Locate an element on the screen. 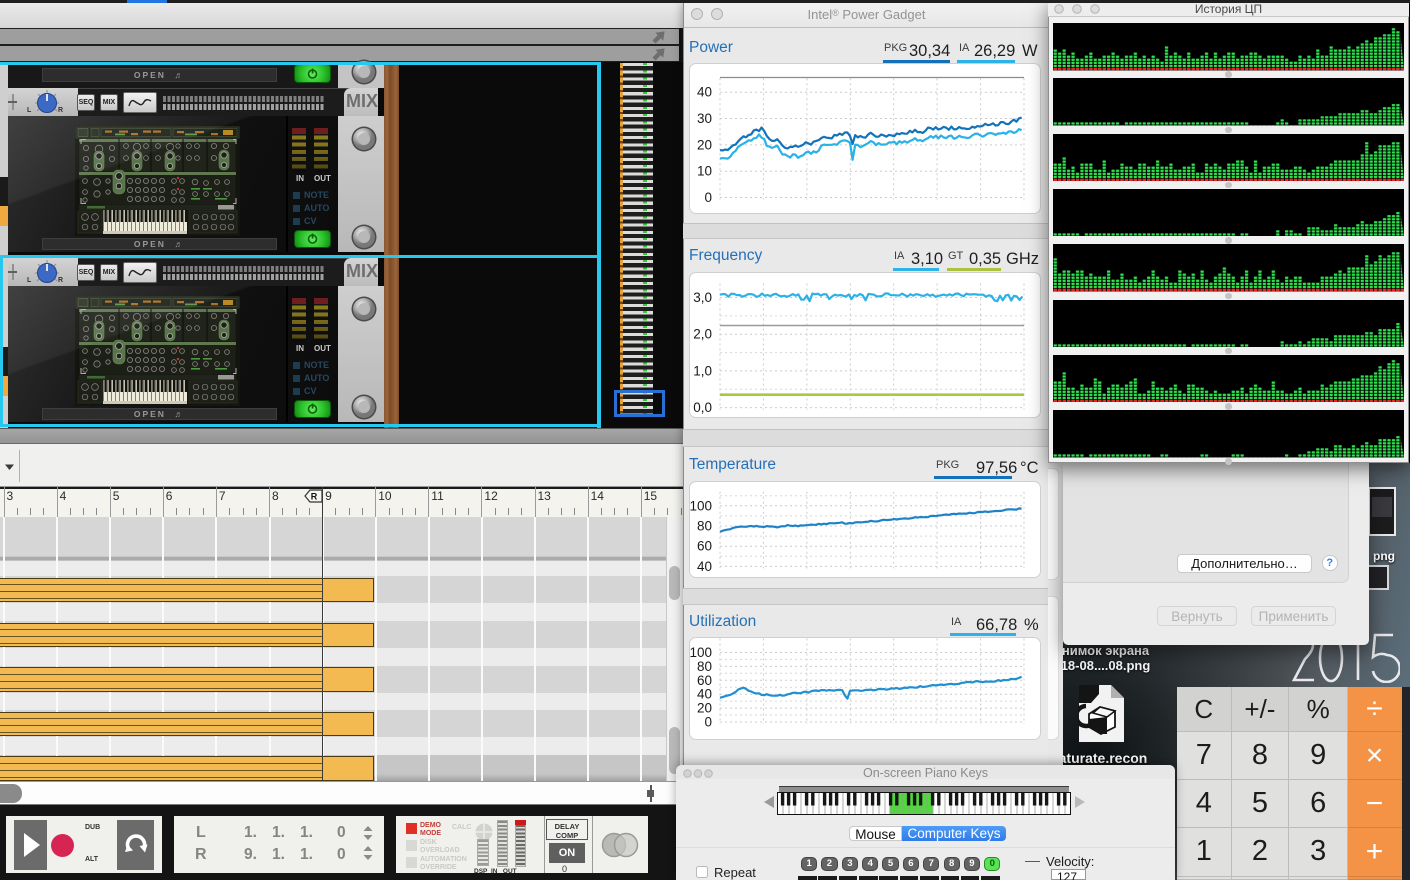 This screenshot has width=1410, height=880. svg-text: 3,0 is located at coordinates (702, 297).